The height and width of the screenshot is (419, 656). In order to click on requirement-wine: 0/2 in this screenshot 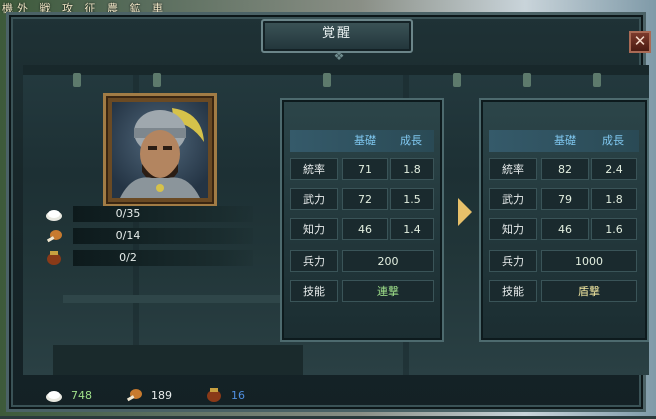, I will do `click(149, 258)`.